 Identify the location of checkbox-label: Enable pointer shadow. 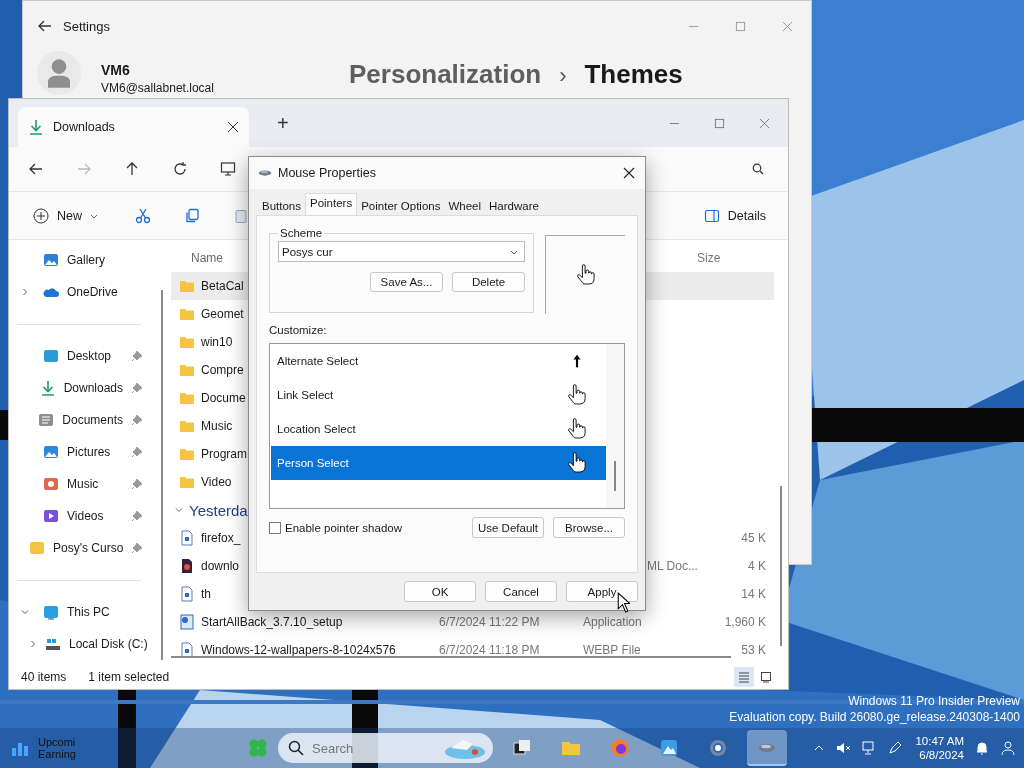
(343, 527).